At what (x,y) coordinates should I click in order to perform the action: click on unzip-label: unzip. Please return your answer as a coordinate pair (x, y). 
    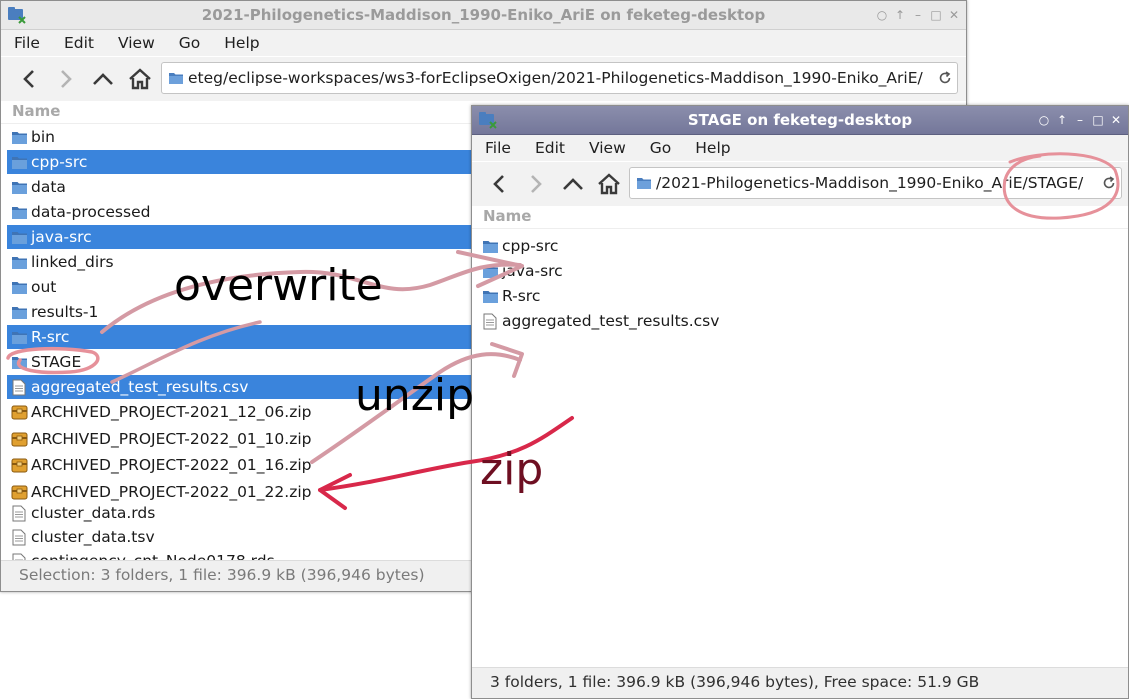
    Looking at the image, I should click on (415, 395).